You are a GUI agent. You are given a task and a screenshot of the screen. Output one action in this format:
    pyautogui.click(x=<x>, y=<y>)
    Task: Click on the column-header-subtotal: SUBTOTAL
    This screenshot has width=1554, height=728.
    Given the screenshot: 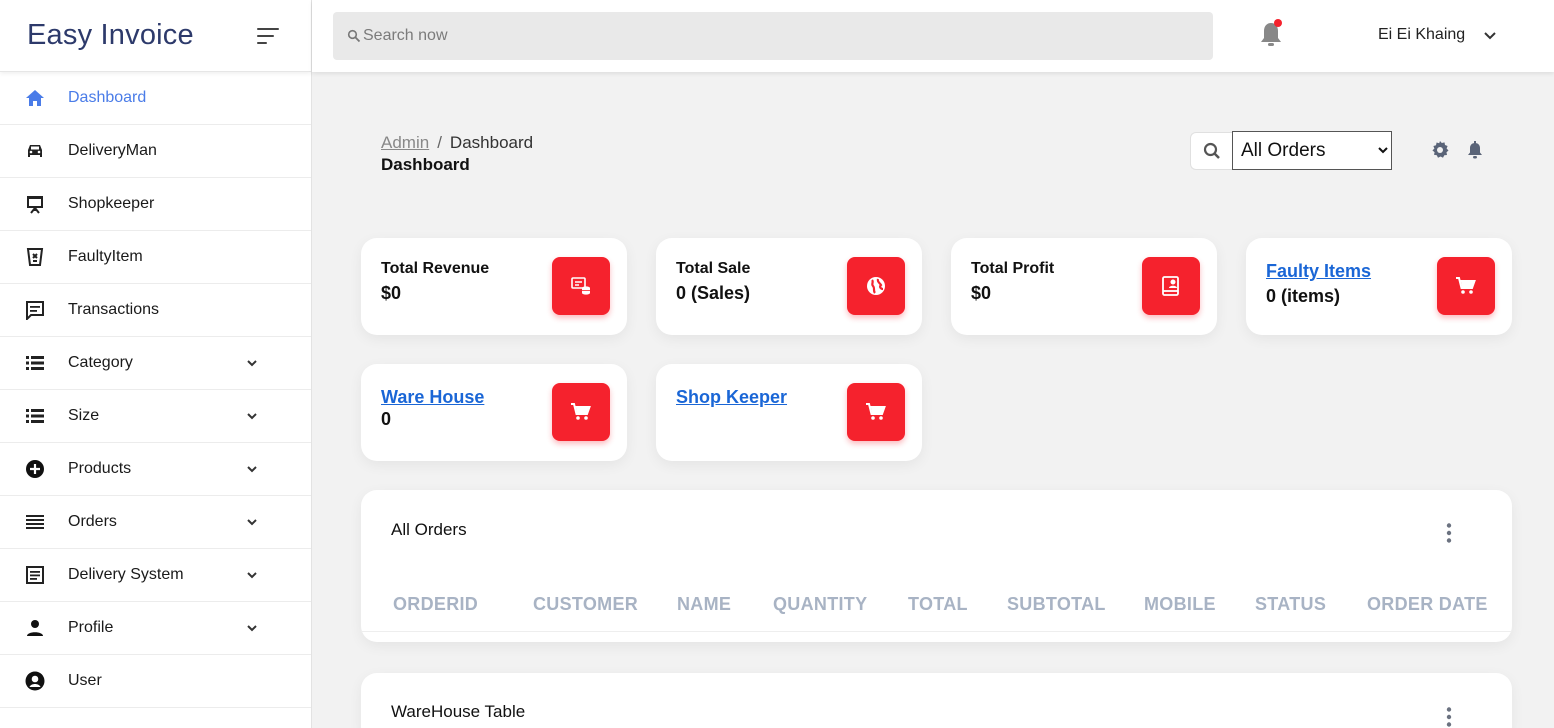 What is the action you would take?
    pyautogui.click(x=1056, y=604)
    